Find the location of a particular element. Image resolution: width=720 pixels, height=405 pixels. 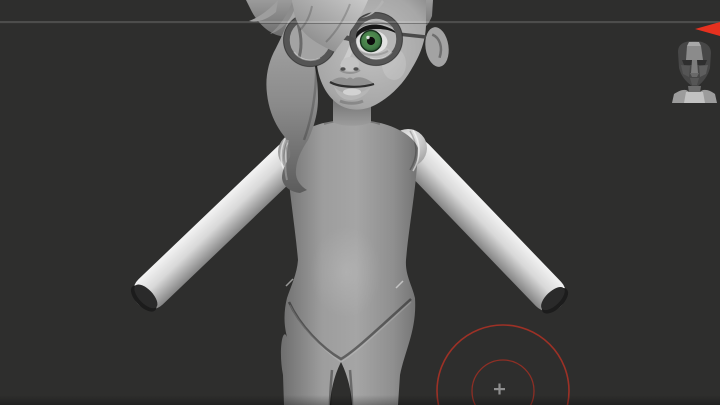

brush-cursor is located at coordinates (503, 364).